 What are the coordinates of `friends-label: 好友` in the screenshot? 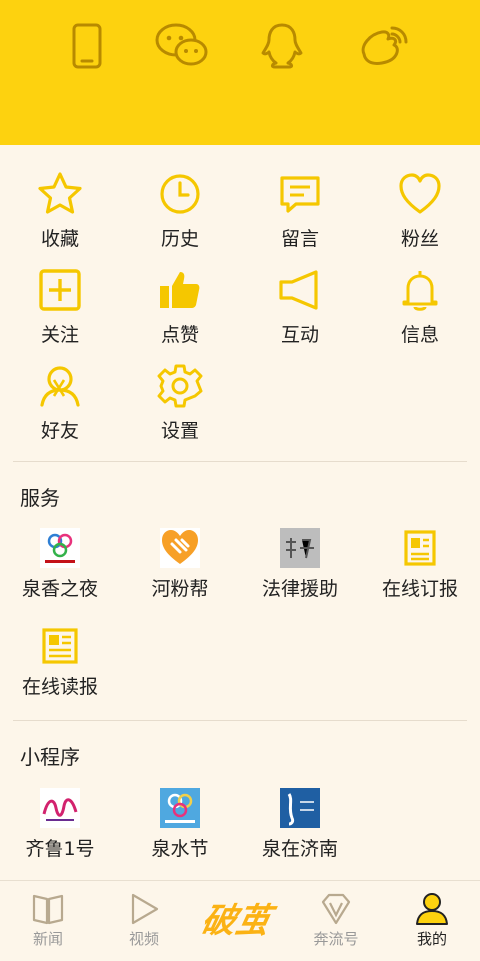 It's located at (59, 431).